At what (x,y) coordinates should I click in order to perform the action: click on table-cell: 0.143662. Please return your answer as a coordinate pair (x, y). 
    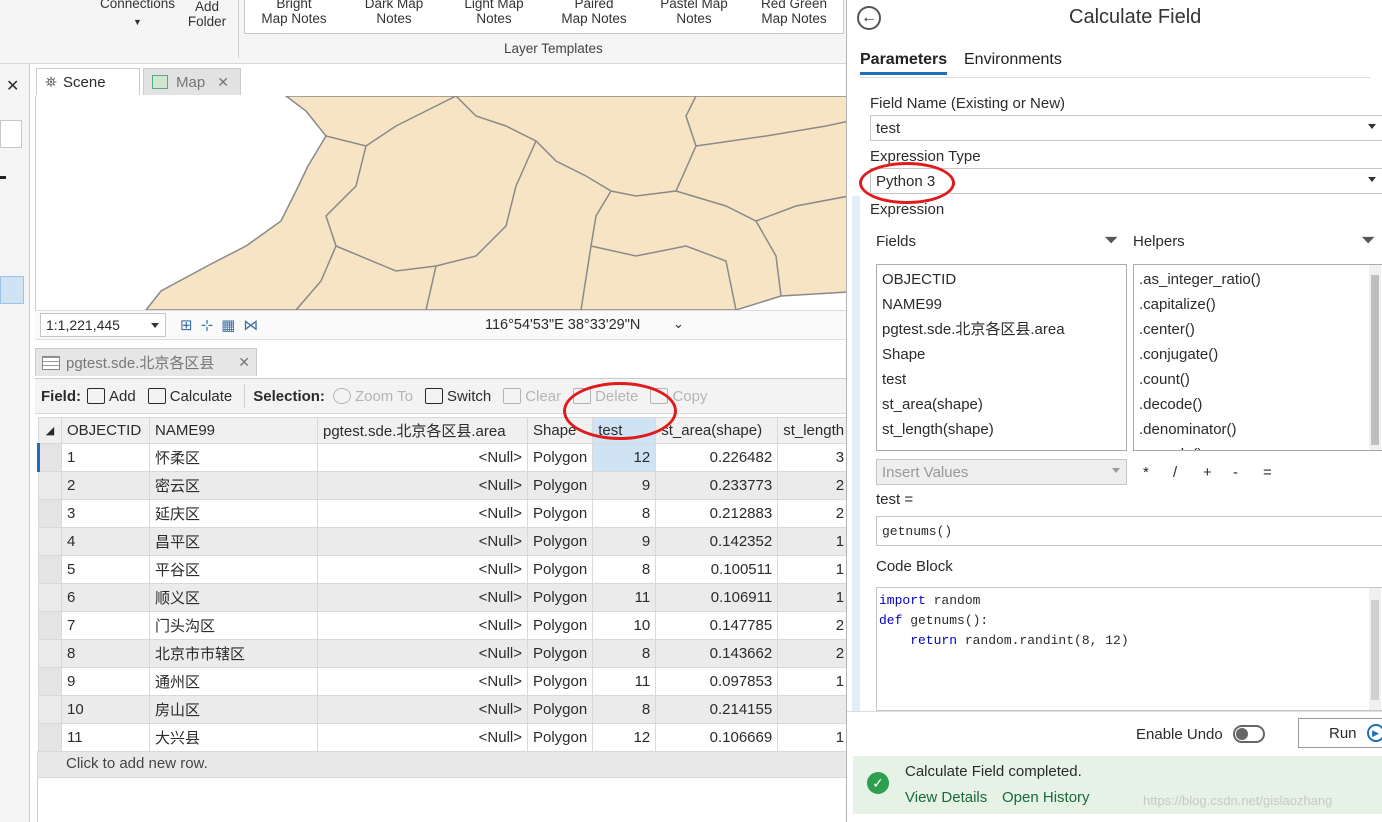
    Looking at the image, I should click on (717, 653).